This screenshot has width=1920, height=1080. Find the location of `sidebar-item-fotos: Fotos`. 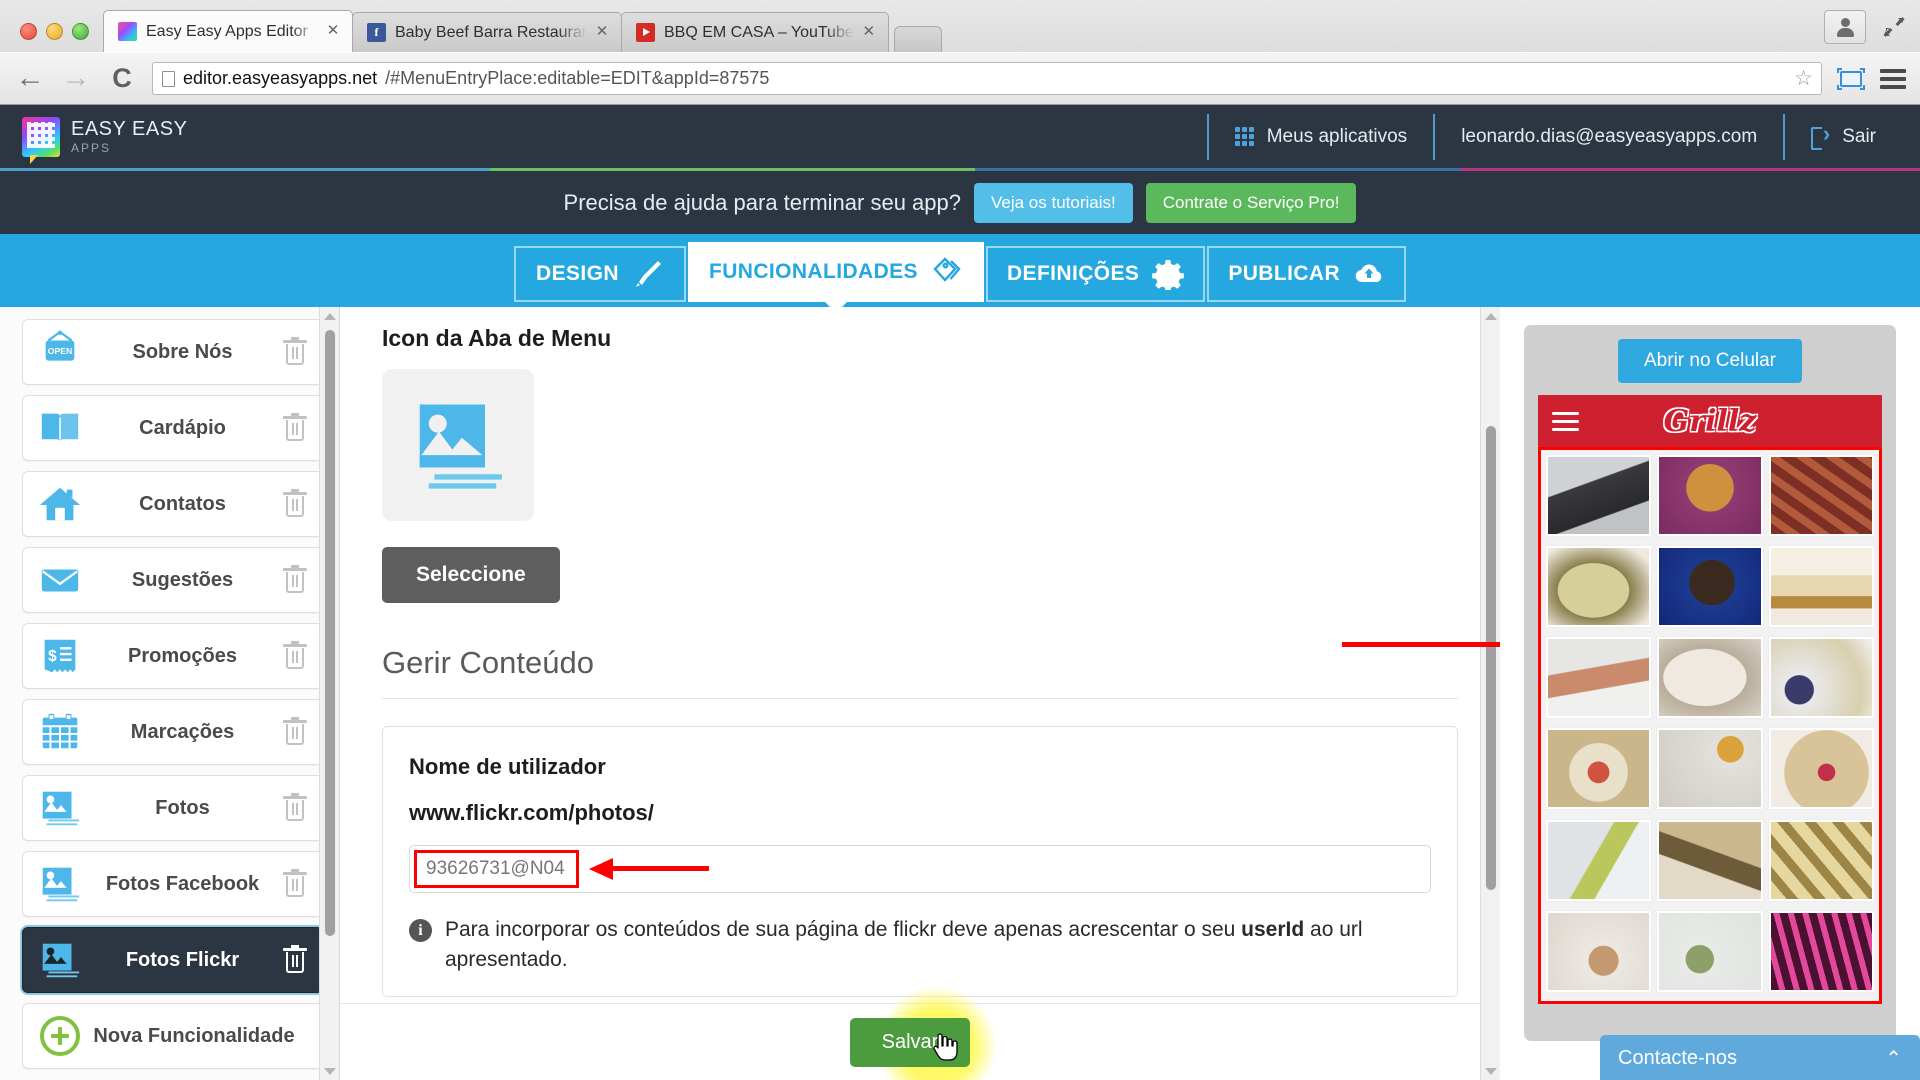

sidebar-item-fotos: Fotos is located at coordinates (172, 808).